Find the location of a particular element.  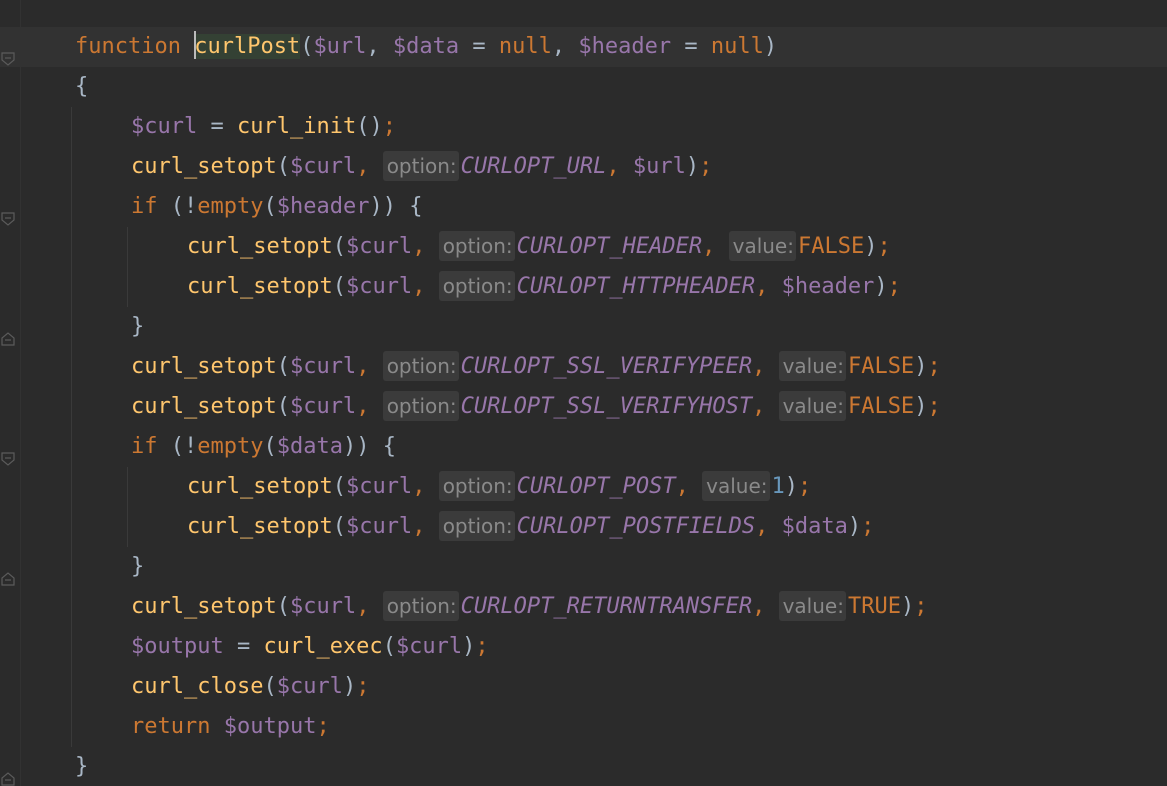

code-token: FALSE is located at coordinates (881, 406).